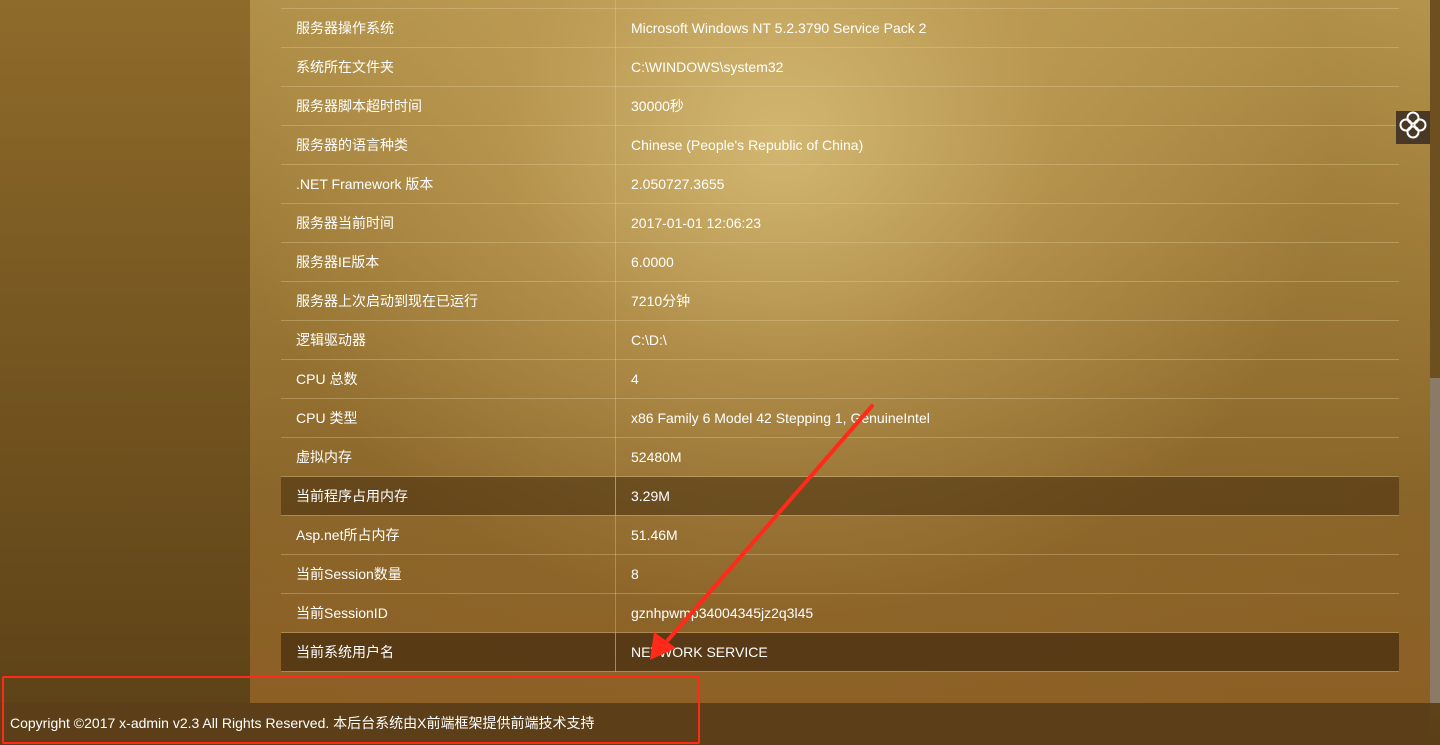 The height and width of the screenshot is (745, 1440). I want to click on row-value: 51.46M, so click(1007, 535).